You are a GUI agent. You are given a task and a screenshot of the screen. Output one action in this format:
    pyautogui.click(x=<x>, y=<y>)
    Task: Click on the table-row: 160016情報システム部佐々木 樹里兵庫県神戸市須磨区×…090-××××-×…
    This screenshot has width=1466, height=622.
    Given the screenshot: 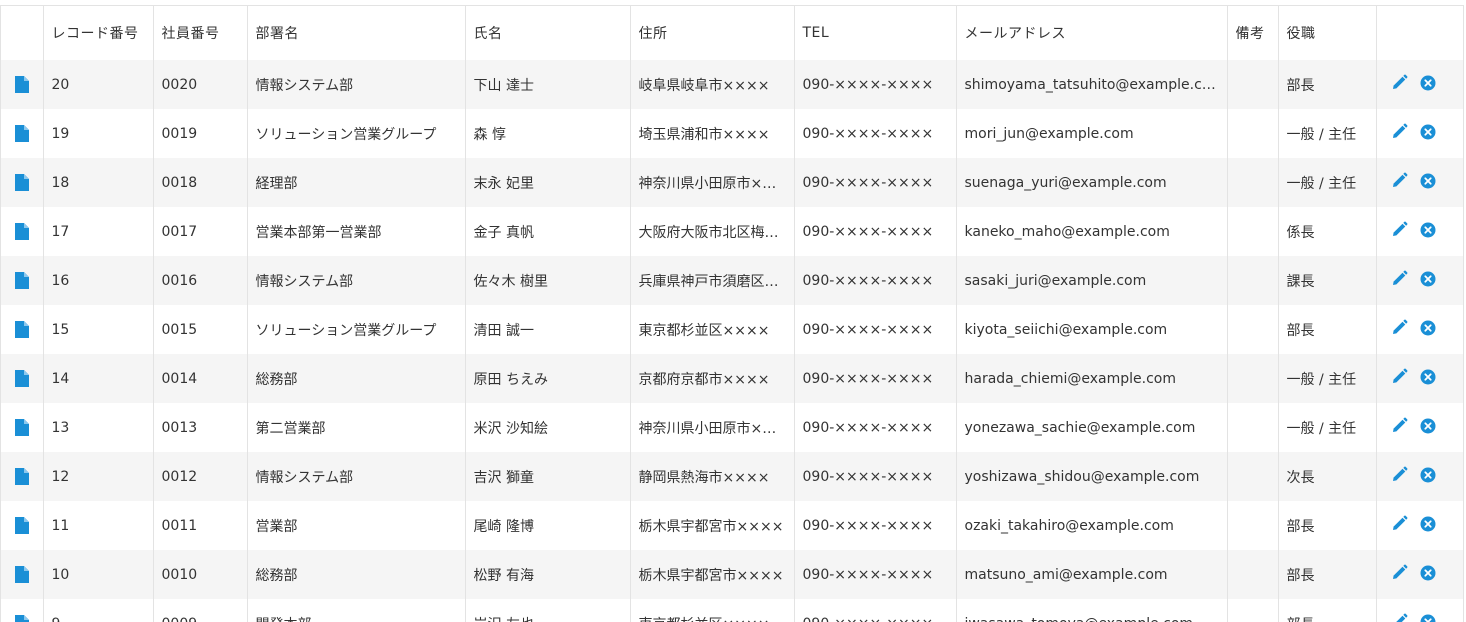 What is the action you would take?
    pyautogui.click(x=732, y=280)
    